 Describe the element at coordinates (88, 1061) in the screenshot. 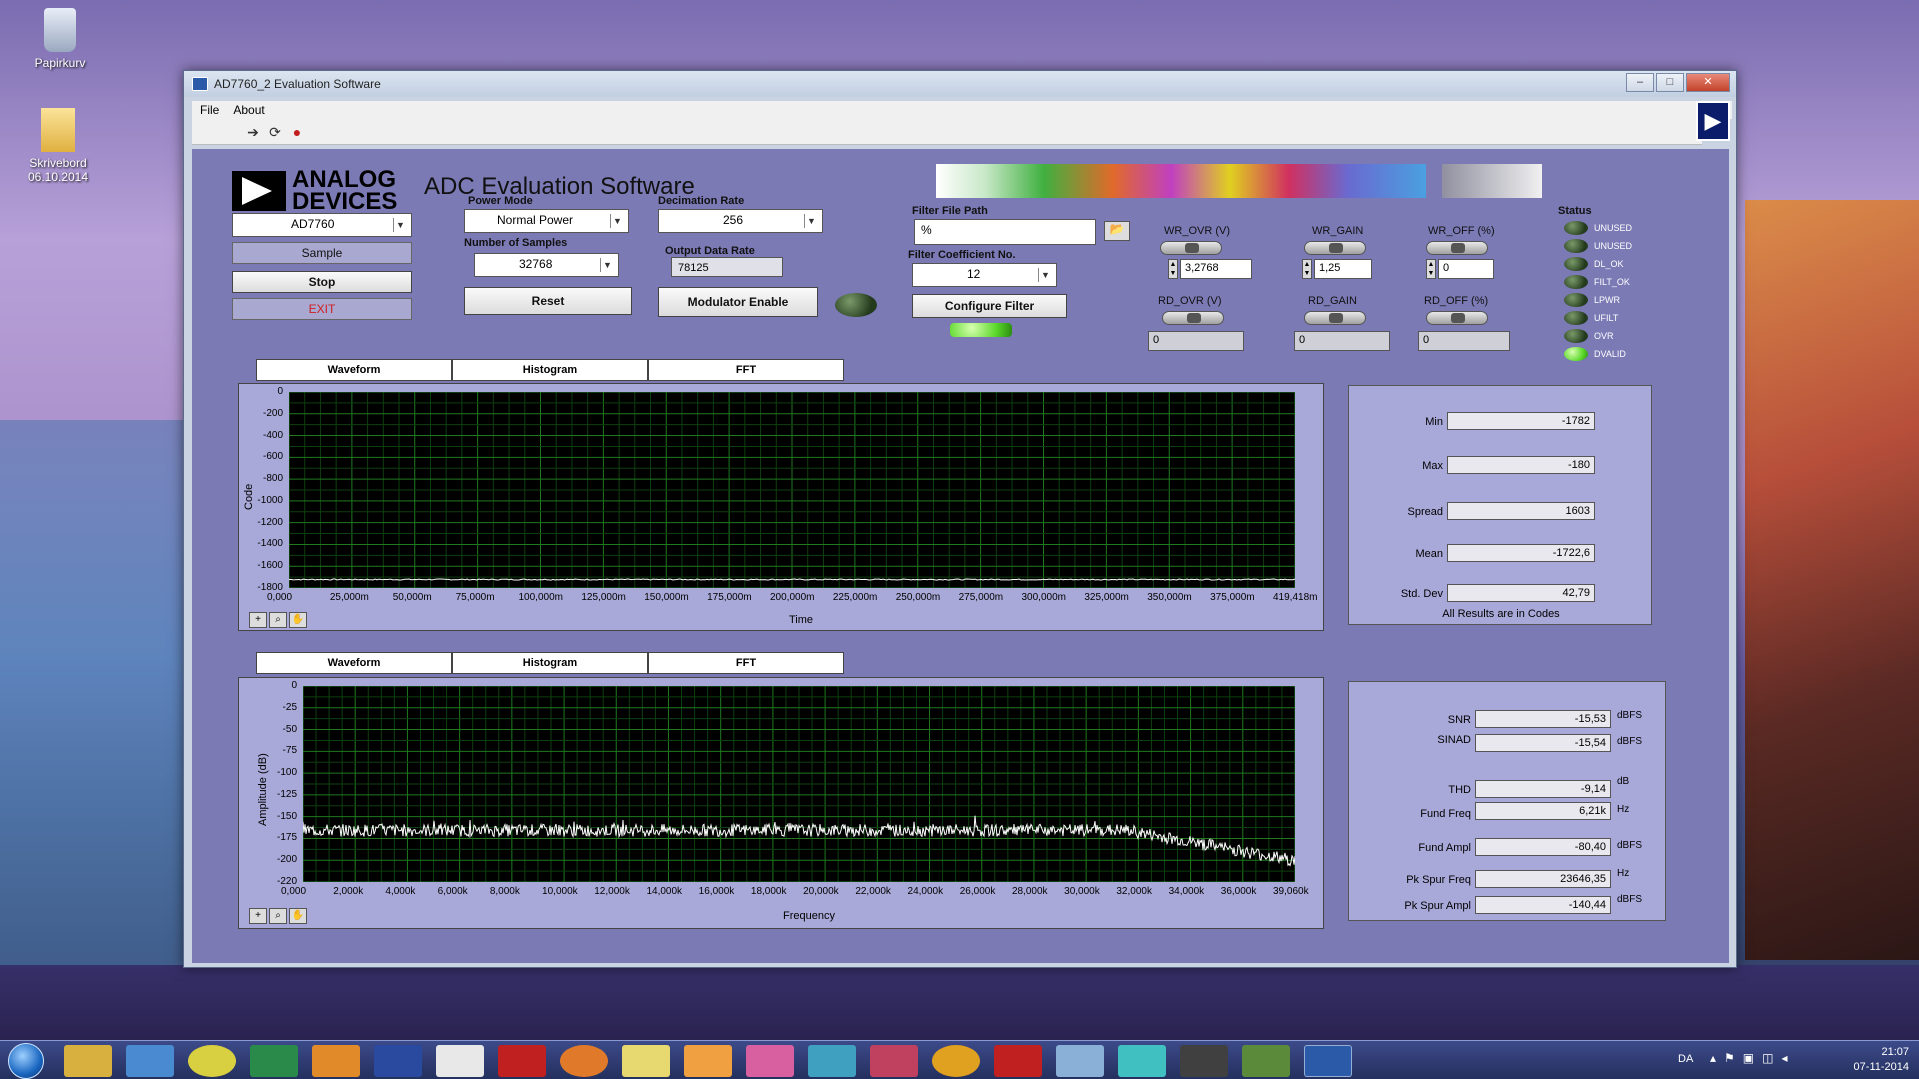

I see `explorer-icon` at that location.